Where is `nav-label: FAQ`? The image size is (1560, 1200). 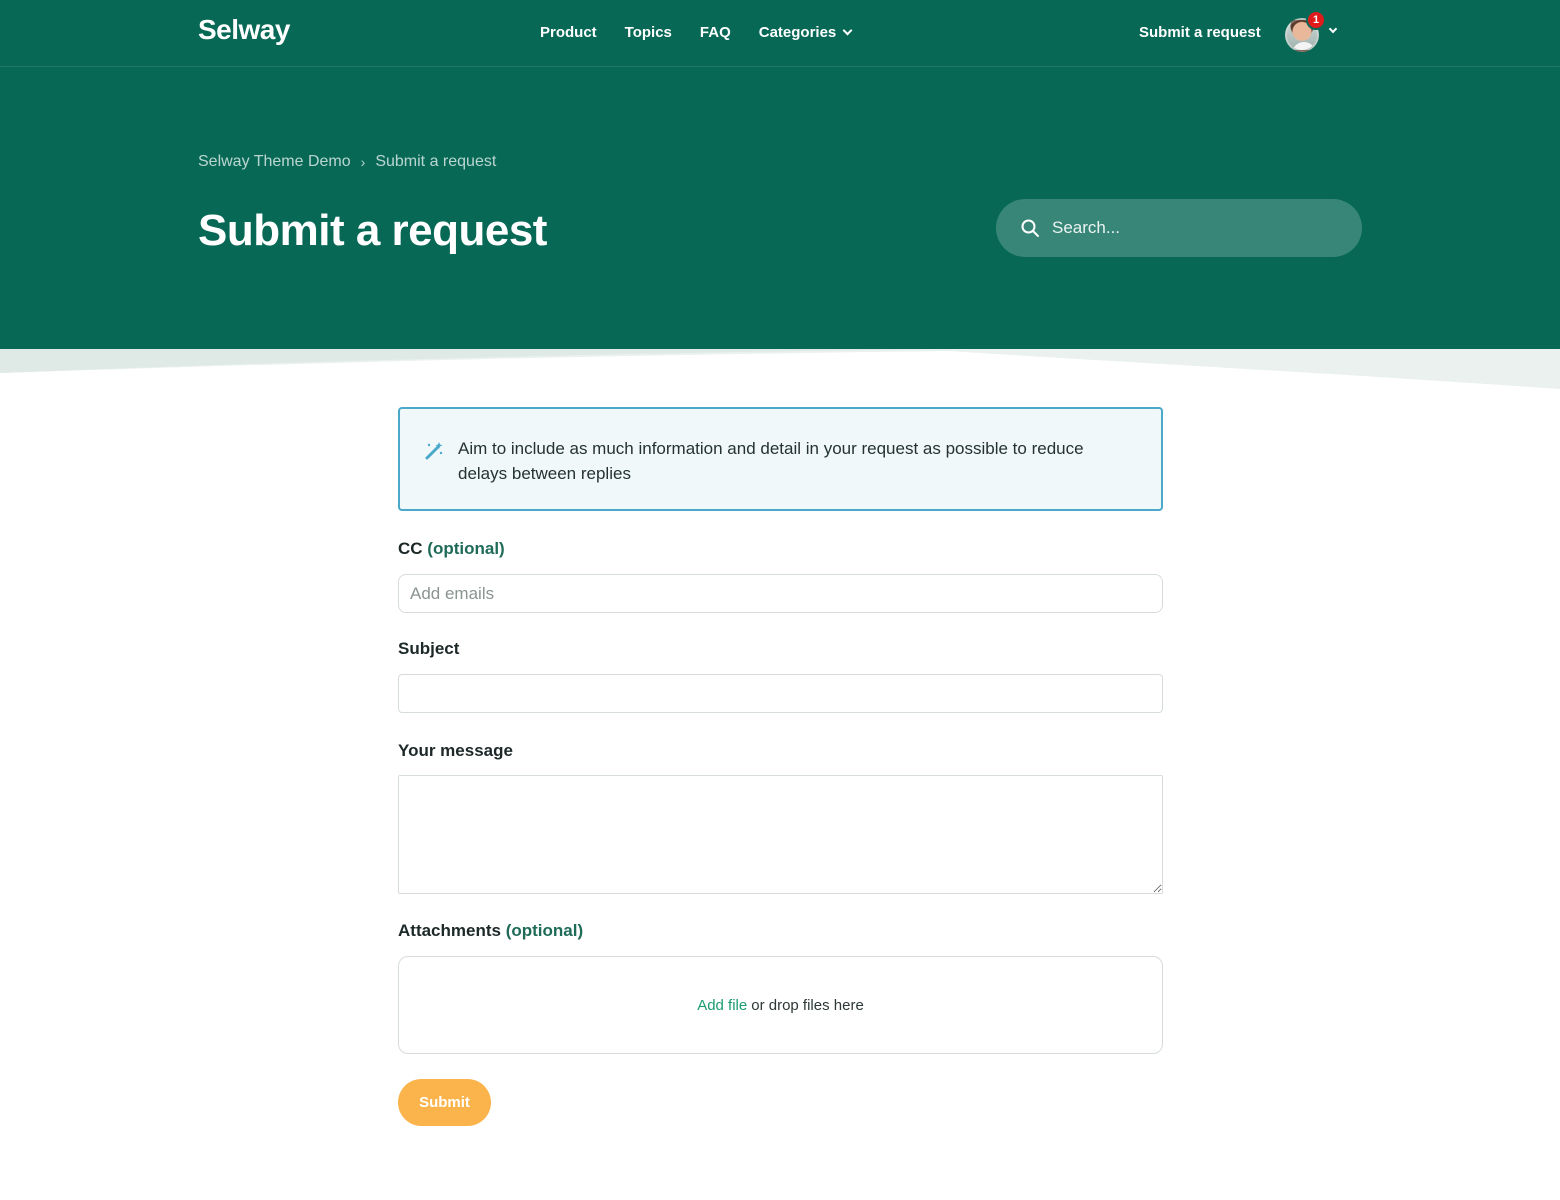 nav-label: FAQ is located at coordinates (715, 32).